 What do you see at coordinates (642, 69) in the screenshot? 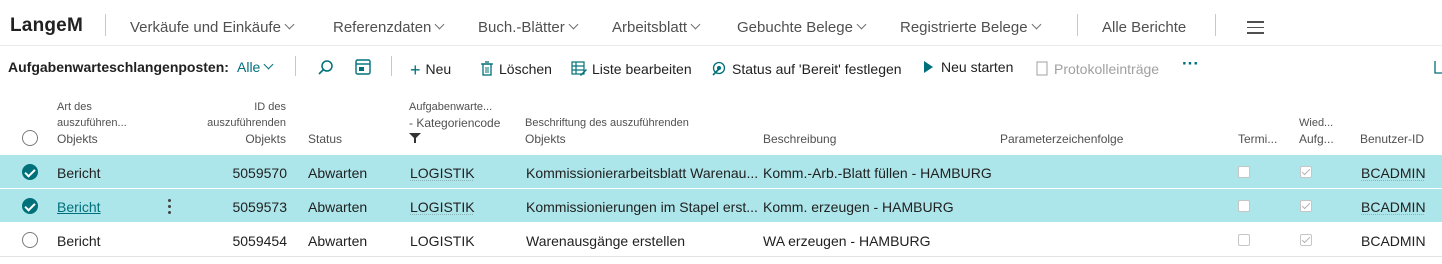
I see `edit-list-label: Liste bearbeiten` at bounding box center [642, 69].